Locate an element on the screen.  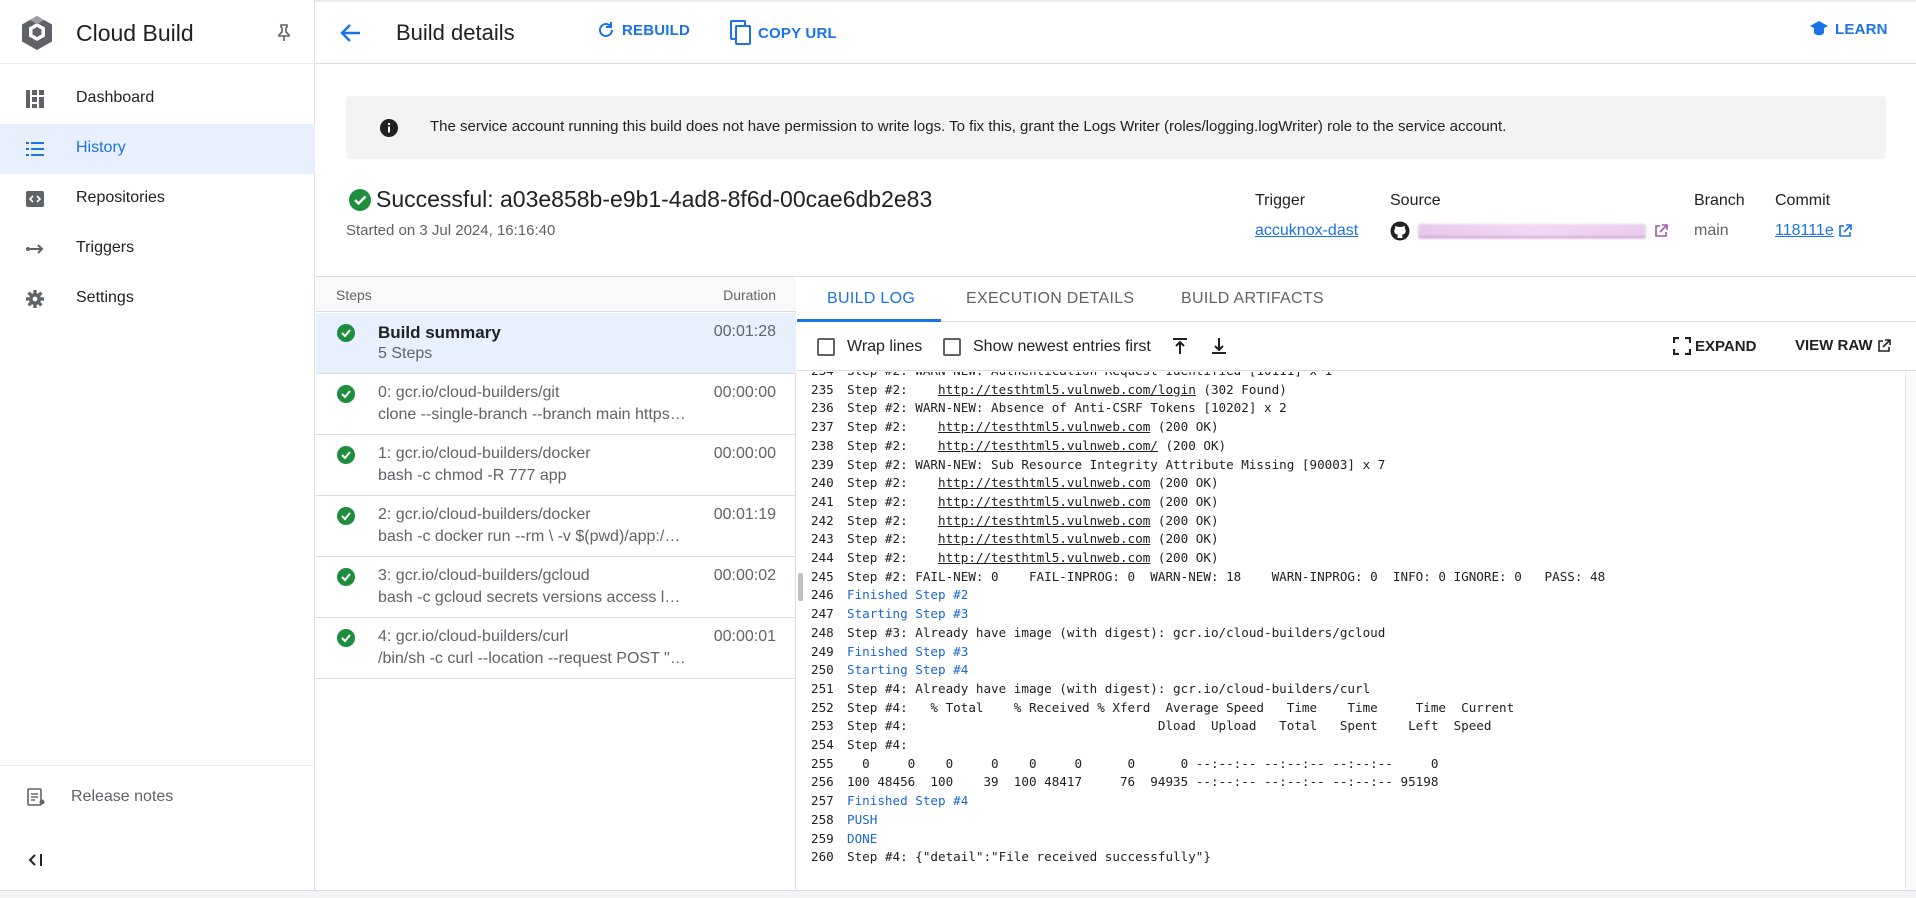
log-url-link: http://testhtml5.vulnweb.com/ is located at coordinates (1048, 445).